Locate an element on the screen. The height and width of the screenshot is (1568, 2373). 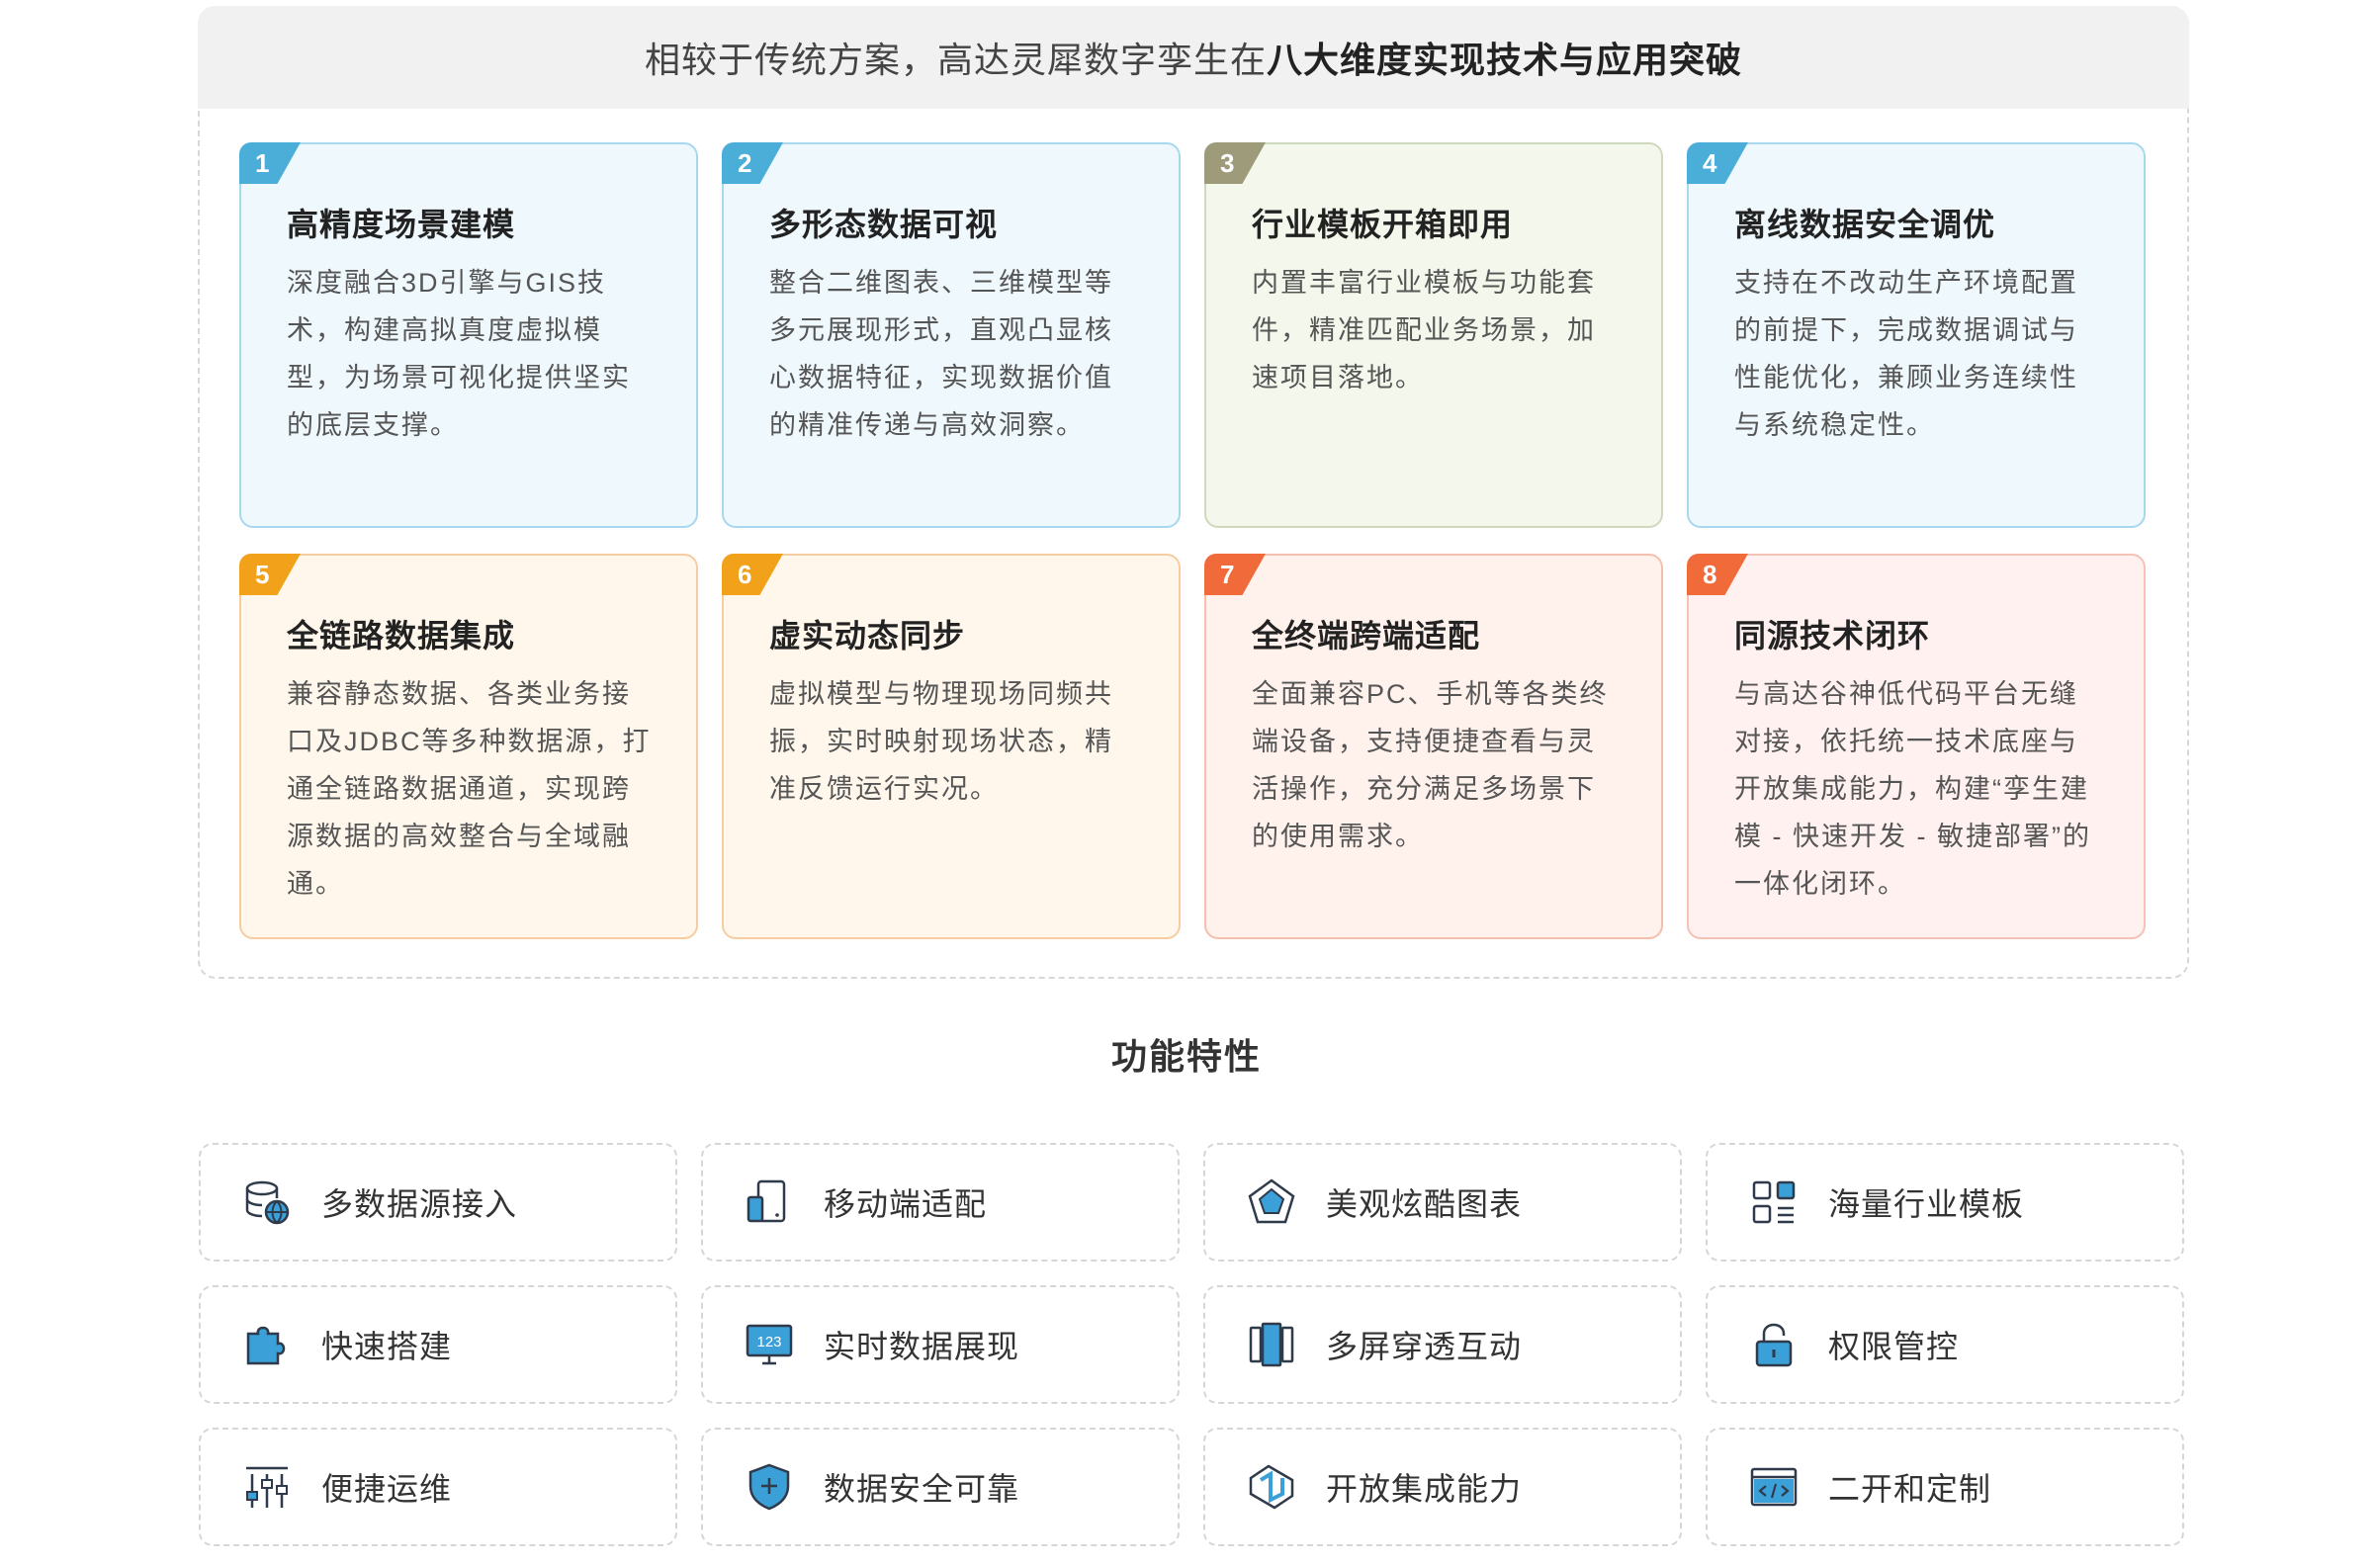
feature-easy-ops: 便捷运维 is located at coordinates (438, 1487).